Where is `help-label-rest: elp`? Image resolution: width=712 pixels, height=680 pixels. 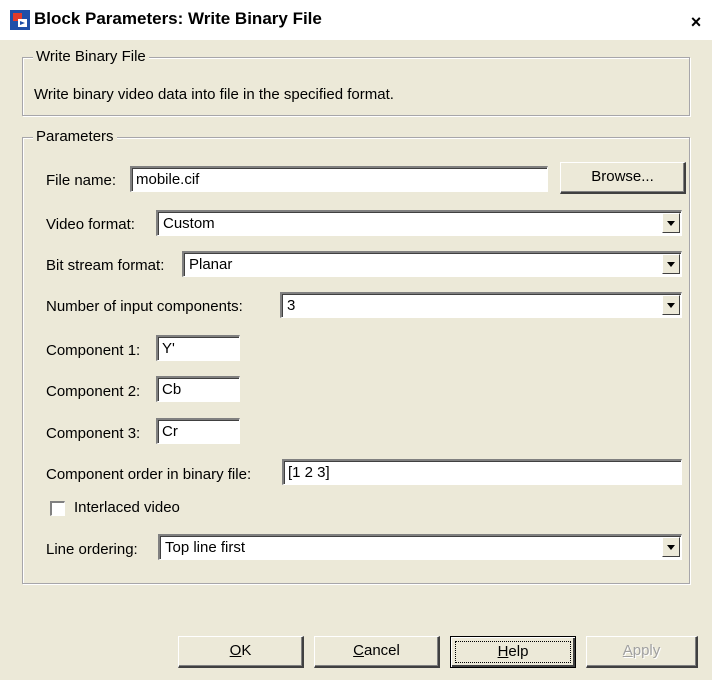
help-label-rest: elp is located at coordinates (518, 651).